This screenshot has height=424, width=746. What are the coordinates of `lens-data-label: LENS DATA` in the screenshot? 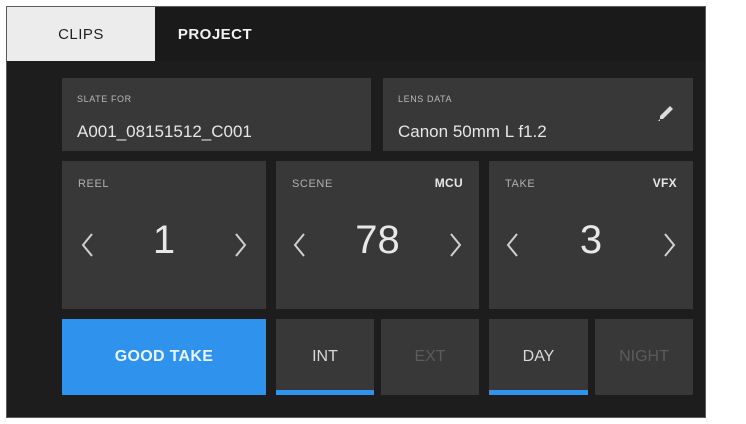 It's located at (425, 99).